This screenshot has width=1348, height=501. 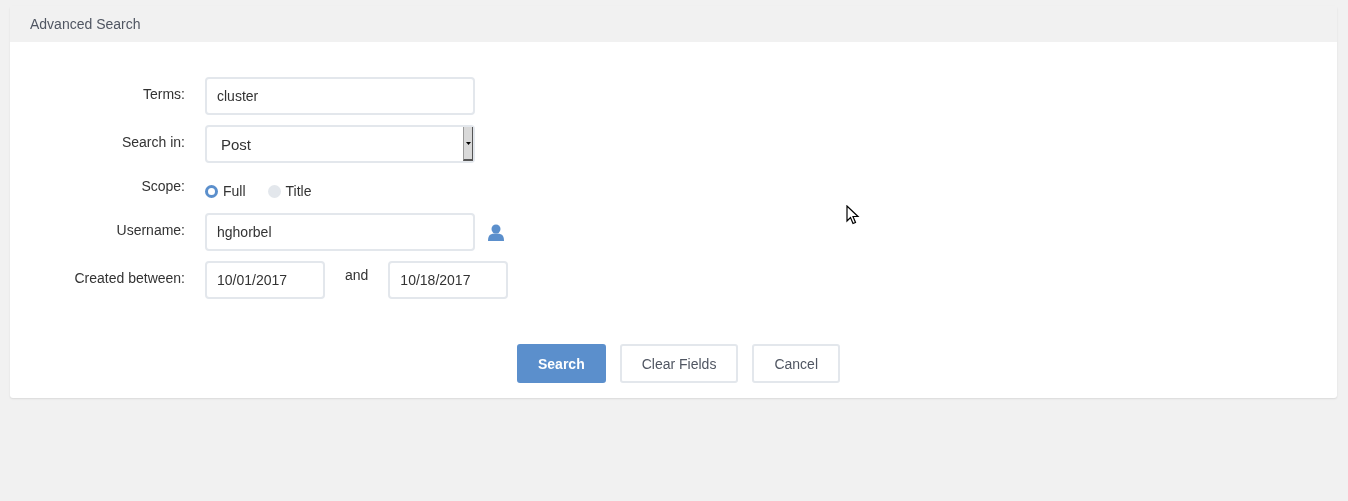 What do you see at coordinates (496, 232) in the screenshot?
I see `user-icon` at bounding box center [496, 232].